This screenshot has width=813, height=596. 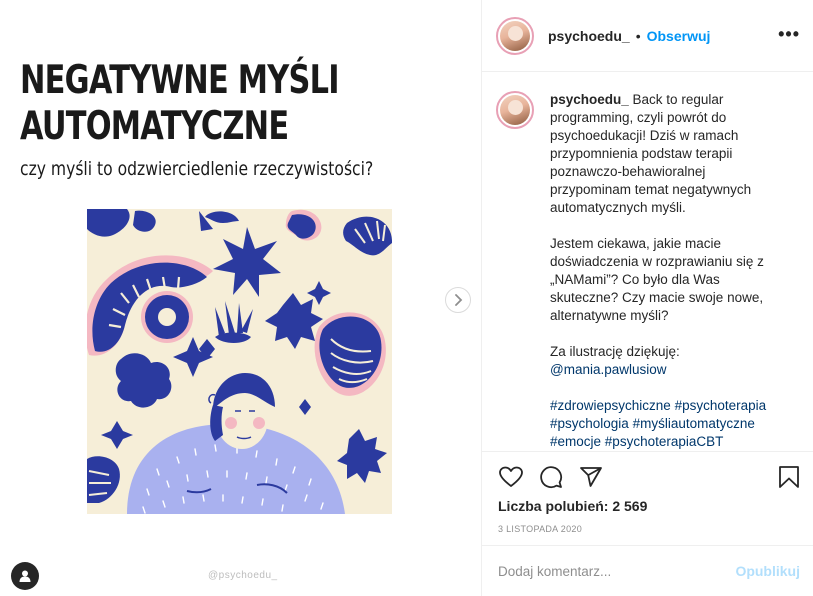 I want to click on chevron-right-icon, so click(x=459, y=300).